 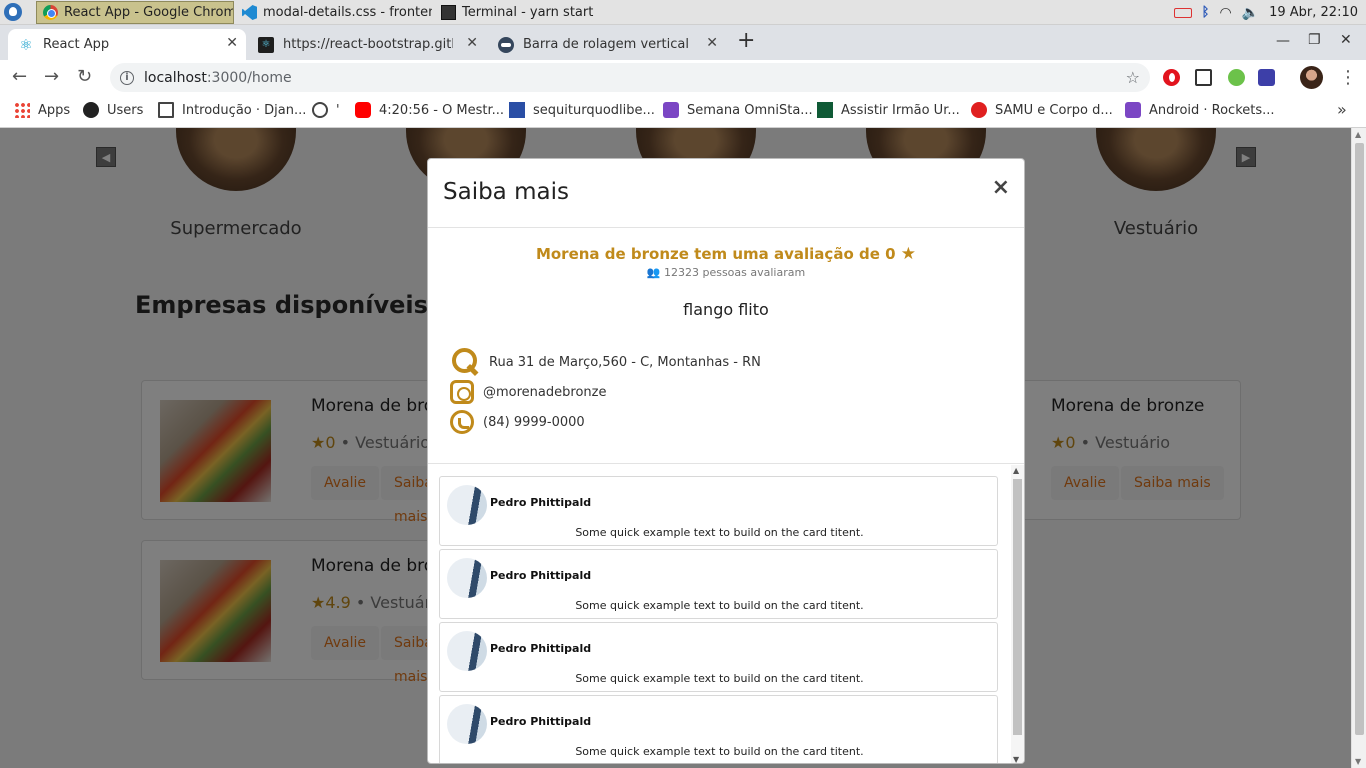 I want to click on clock: 19 Abr, 22:10, so click(x=1313, y=12).